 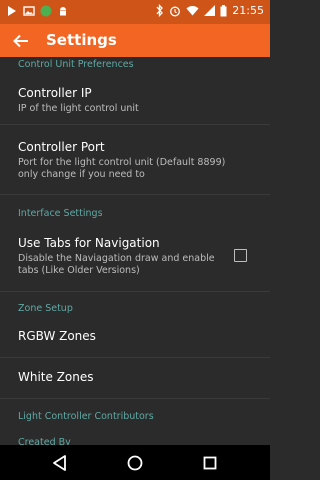 I want to click on alarm-icon, so click(x=175, y=11).